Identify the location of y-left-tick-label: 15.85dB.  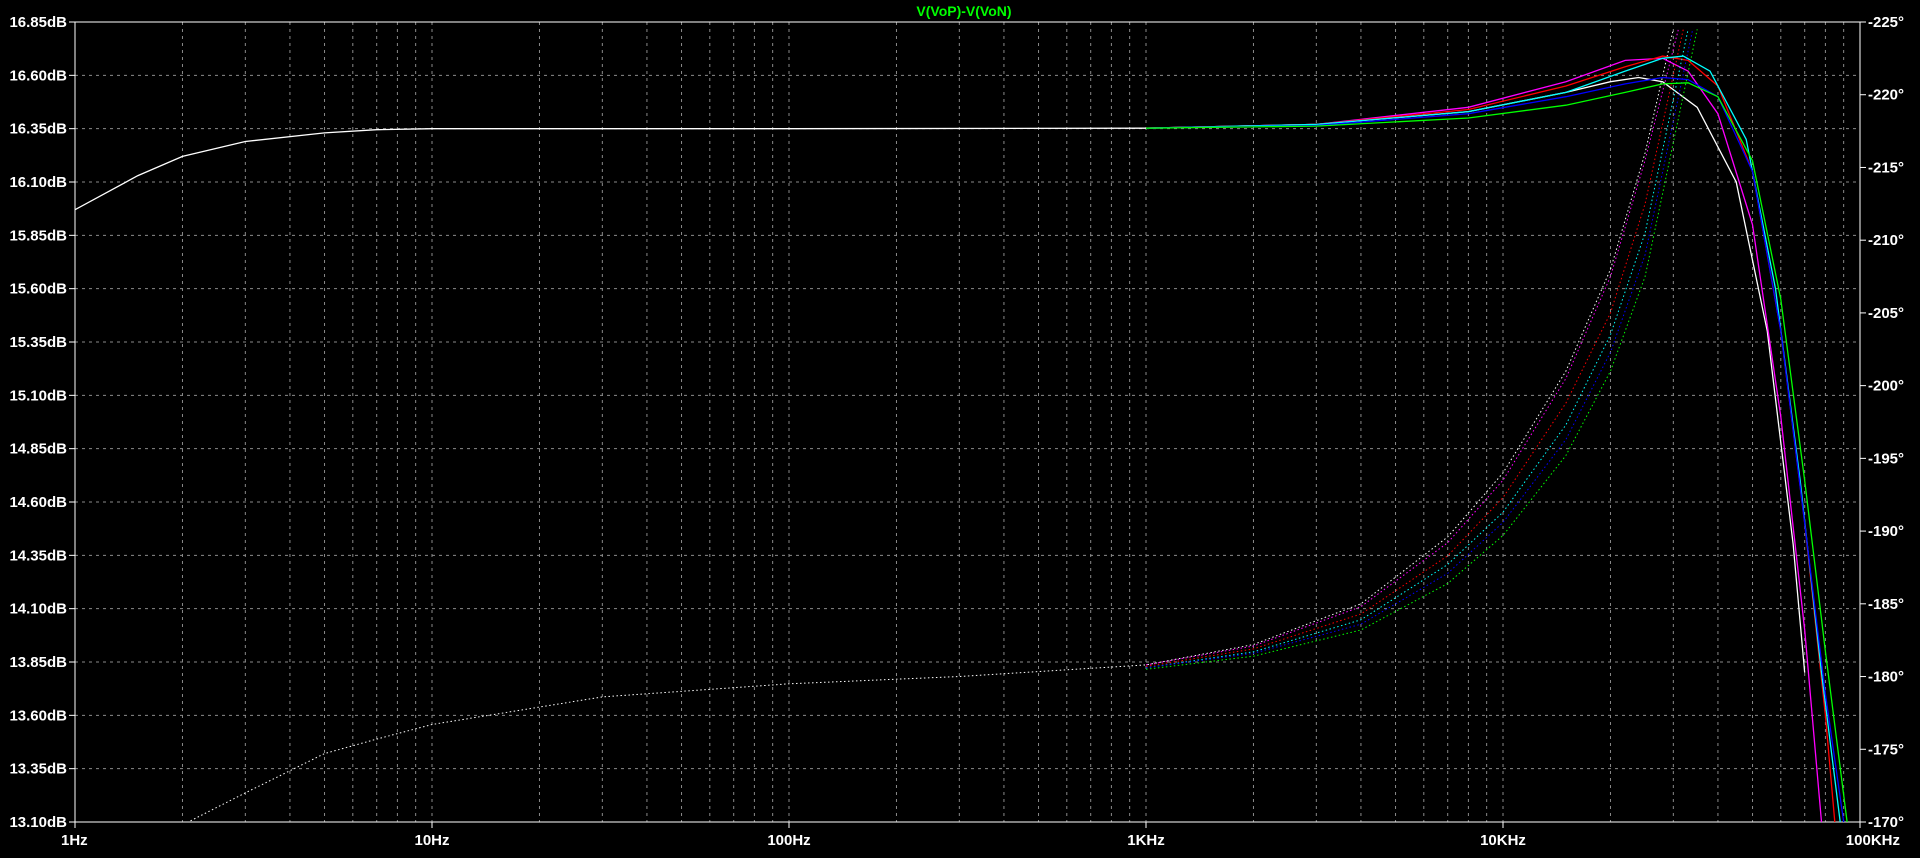
(38, 235).